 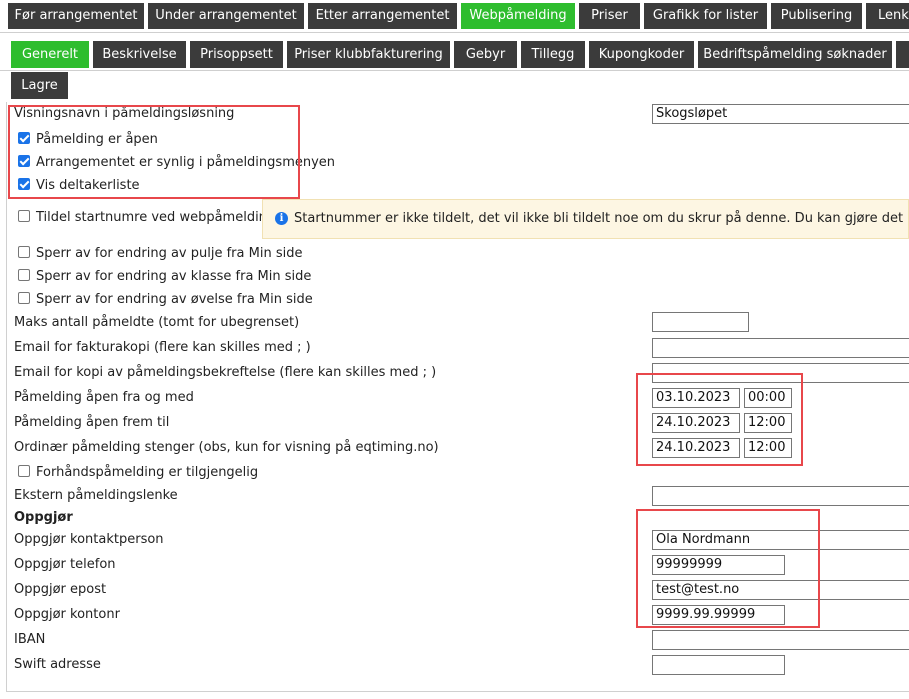 What do you see at coordinates (67, 614) in the screenshot?
I see `settlement-account-label: Oppgjør kontonr` at bounding box center [67, 614].